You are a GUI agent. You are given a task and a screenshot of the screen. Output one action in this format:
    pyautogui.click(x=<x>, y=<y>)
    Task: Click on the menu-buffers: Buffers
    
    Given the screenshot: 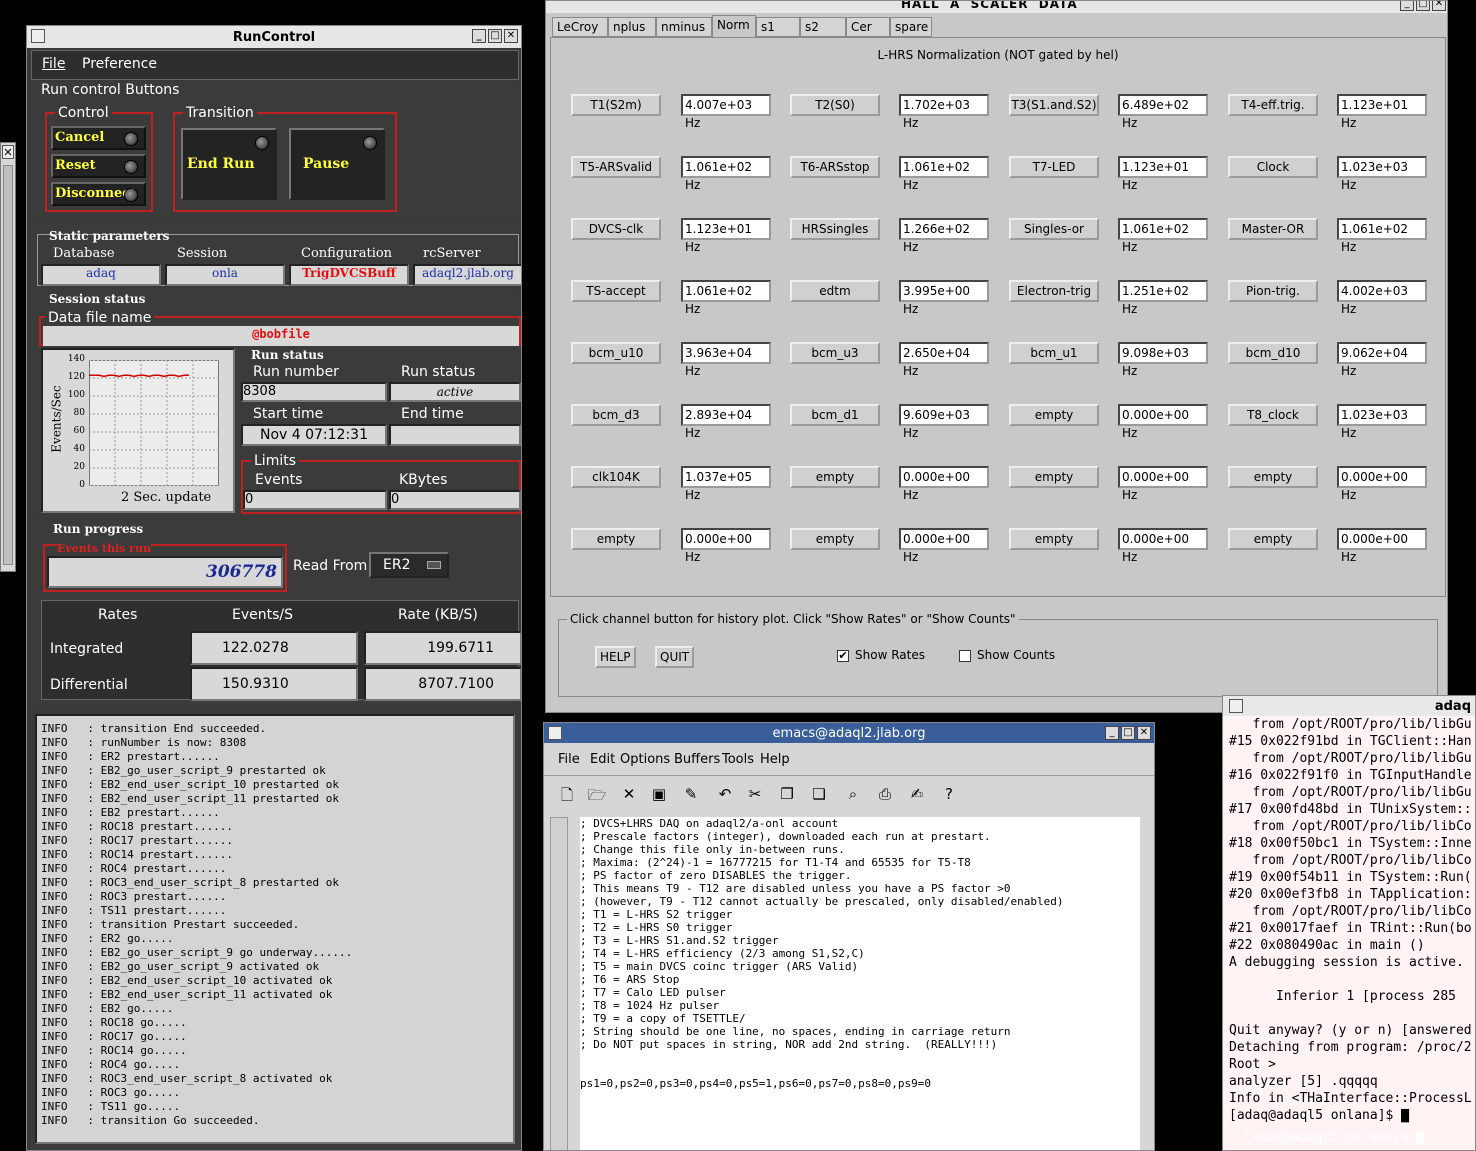 What is the action you would take?
    pyautogui.click(x=697, y=759)
    